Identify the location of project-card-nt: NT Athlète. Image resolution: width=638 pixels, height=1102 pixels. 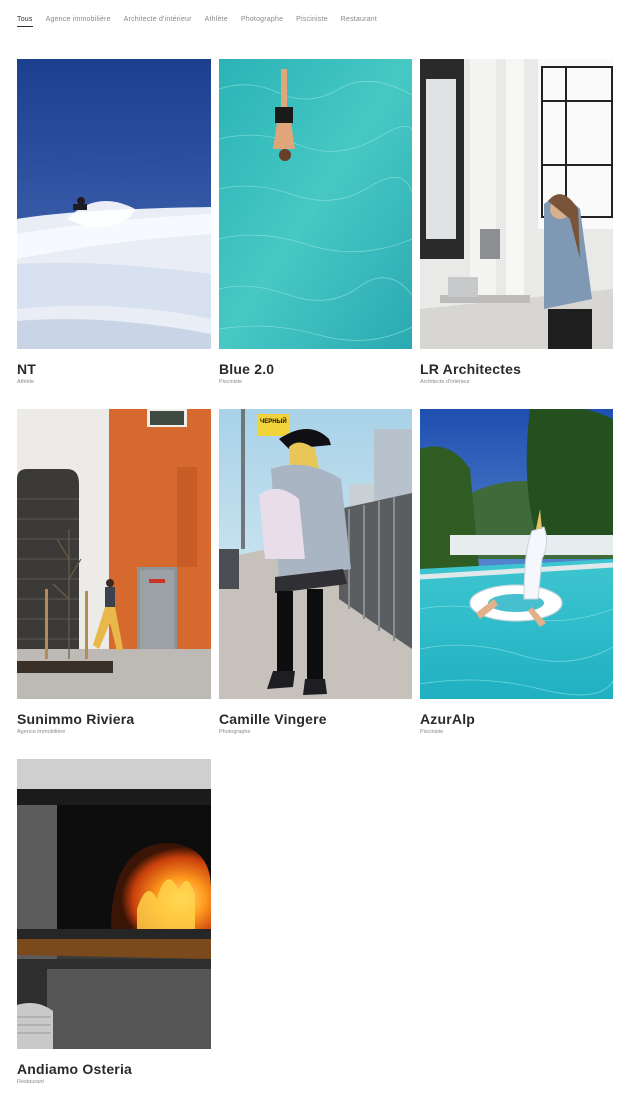
(114, 234).